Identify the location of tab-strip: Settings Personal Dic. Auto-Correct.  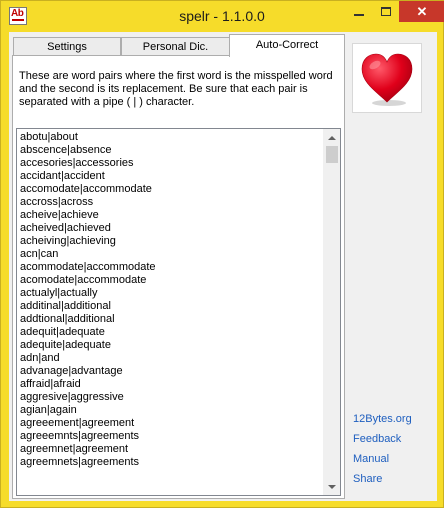
(178, 45).